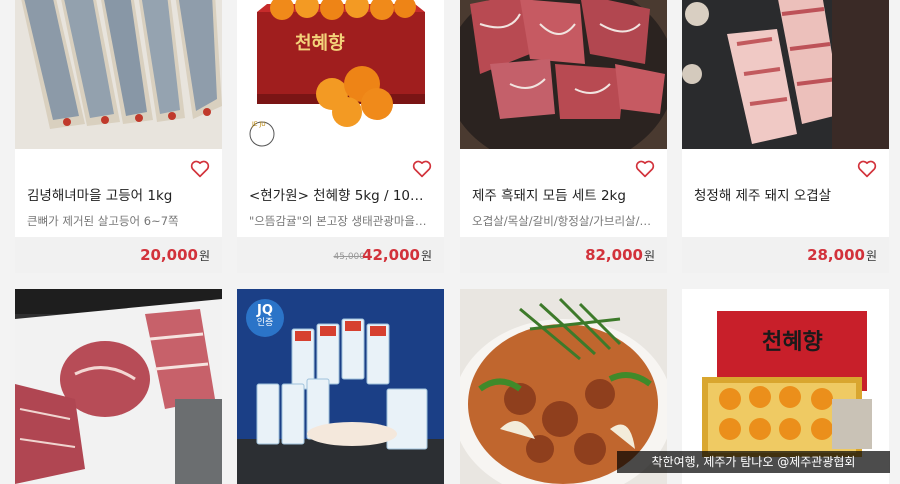  What do you see at coordinates (265, 318) in the screenshot?
I see `jq-certified-badge: JQ 인증` at bounding box center [265, 318].